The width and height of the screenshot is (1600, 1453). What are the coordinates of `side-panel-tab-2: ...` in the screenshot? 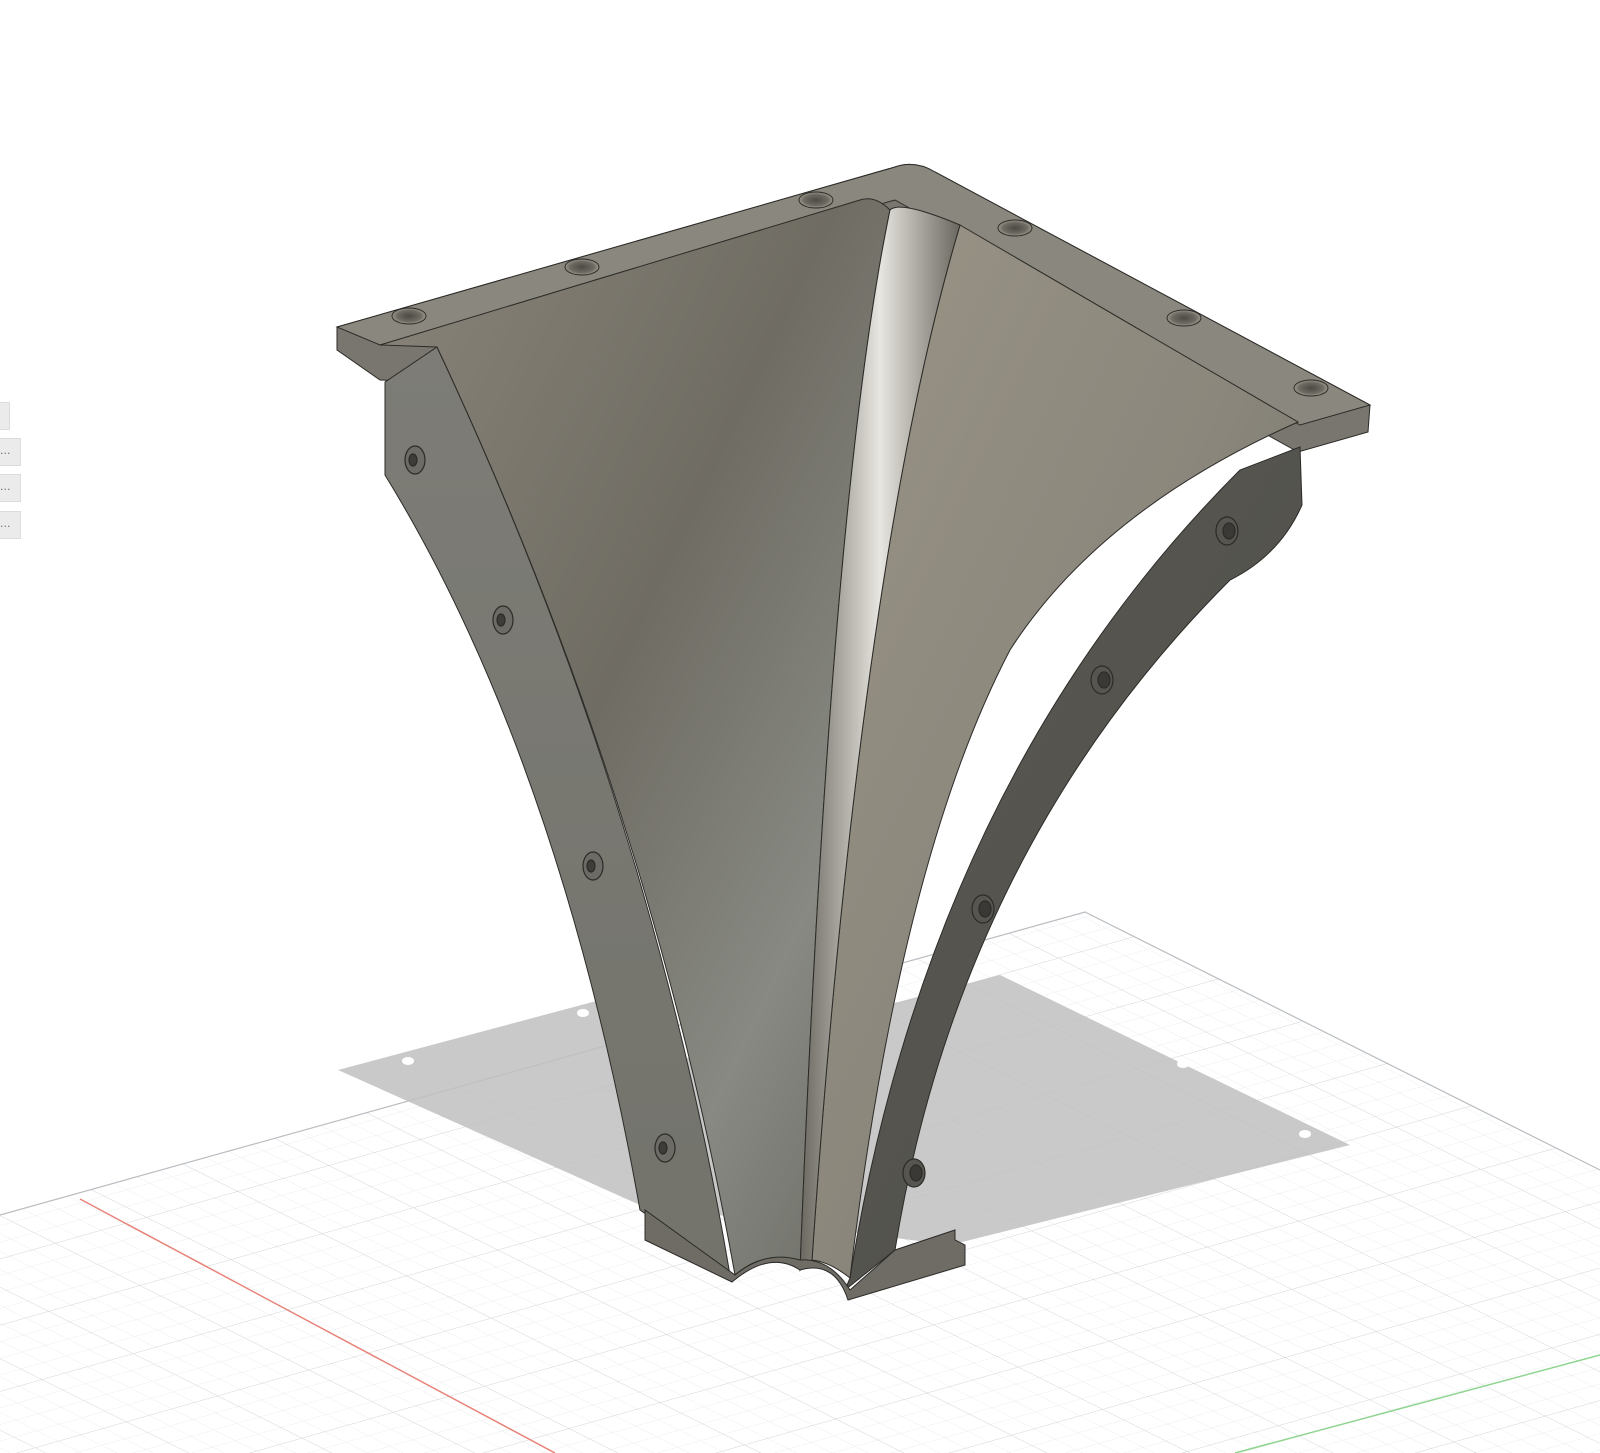 It's located at (10, 488).